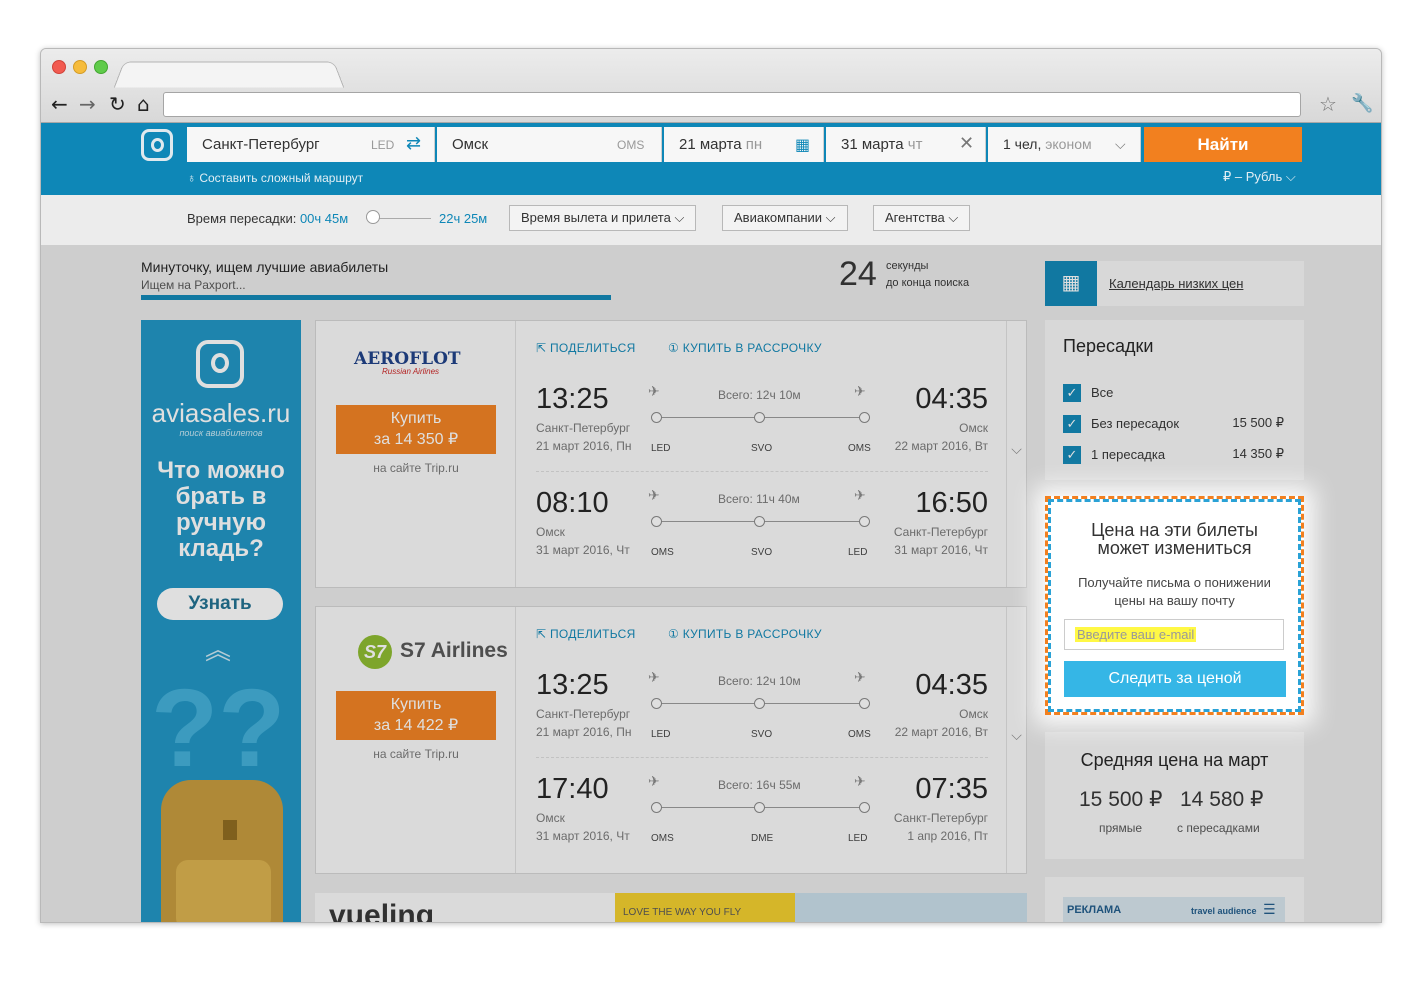  What do you see at coordinates (222, 851) in the screenshot?
I see `backpack-icon` at bounding box center [222, 851].